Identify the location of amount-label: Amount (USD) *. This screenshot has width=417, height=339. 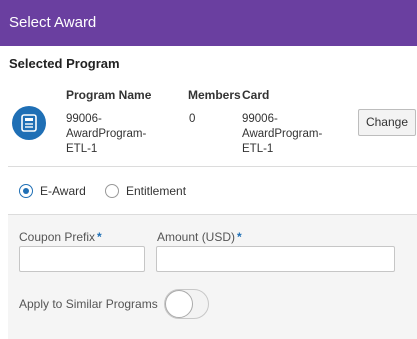
(199, 237).